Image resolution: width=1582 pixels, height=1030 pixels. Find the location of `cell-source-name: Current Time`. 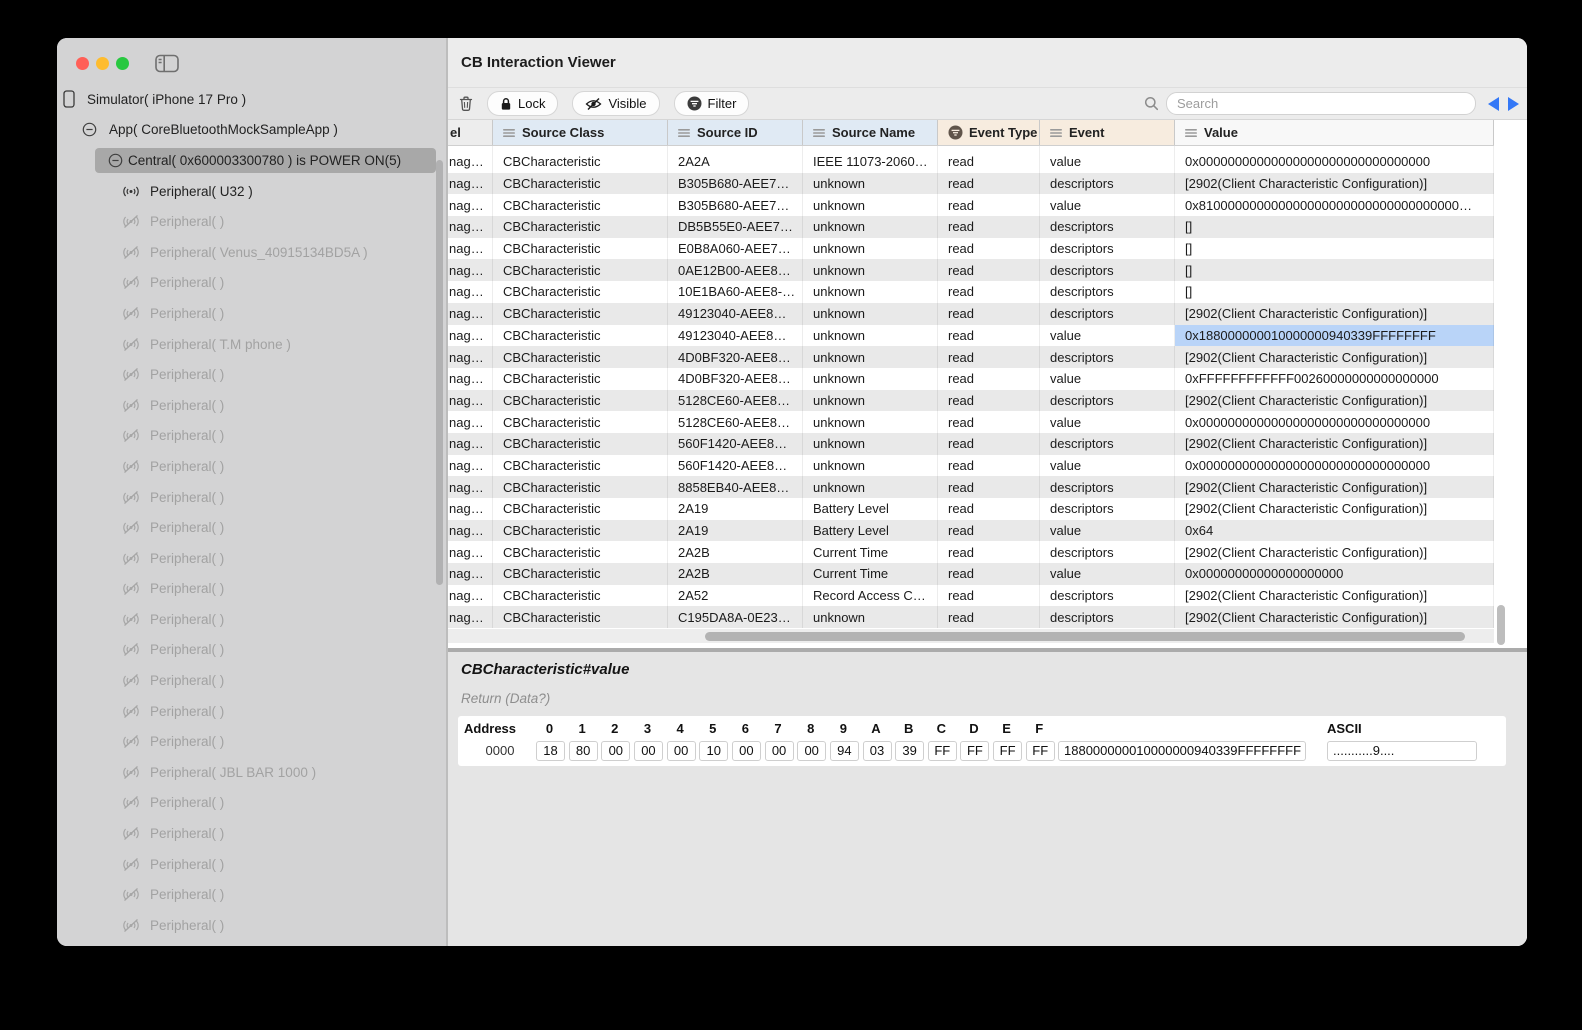

cell-source-name: Current Time is located at coordinates (870, 552).